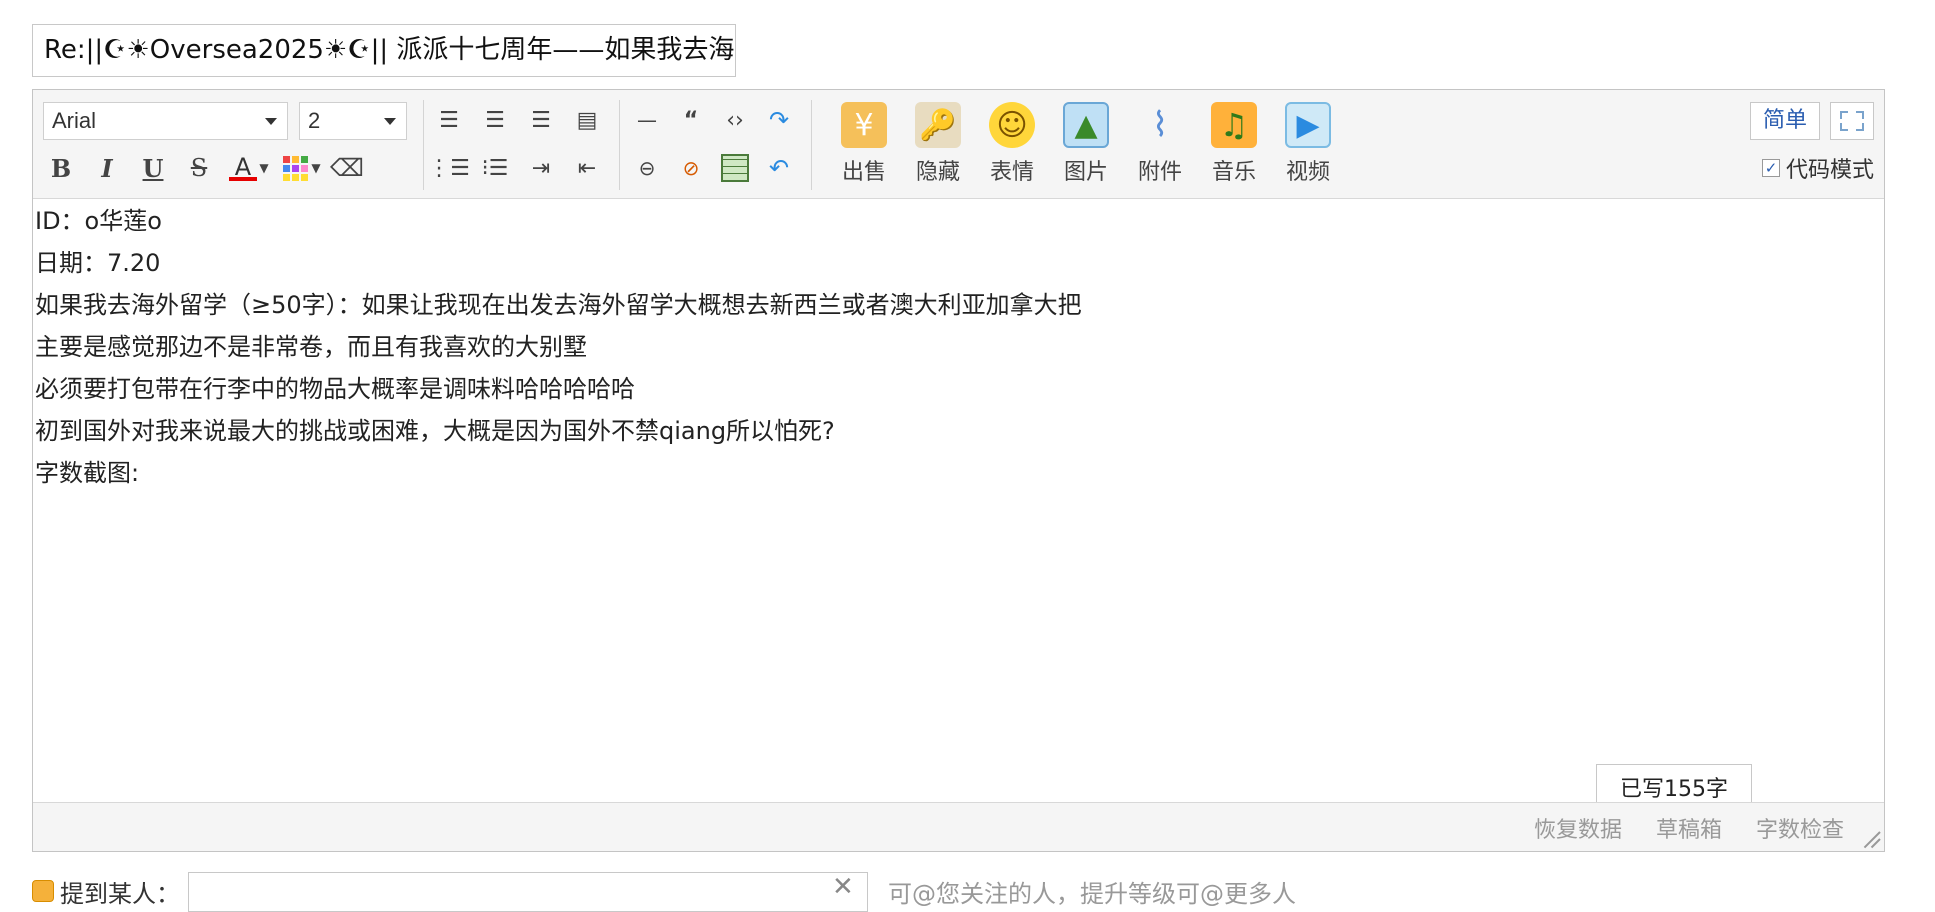  Describe the element at coordinates (1160, 125) in the screenshot. I see `attachment-icon: ⌇` at that location.